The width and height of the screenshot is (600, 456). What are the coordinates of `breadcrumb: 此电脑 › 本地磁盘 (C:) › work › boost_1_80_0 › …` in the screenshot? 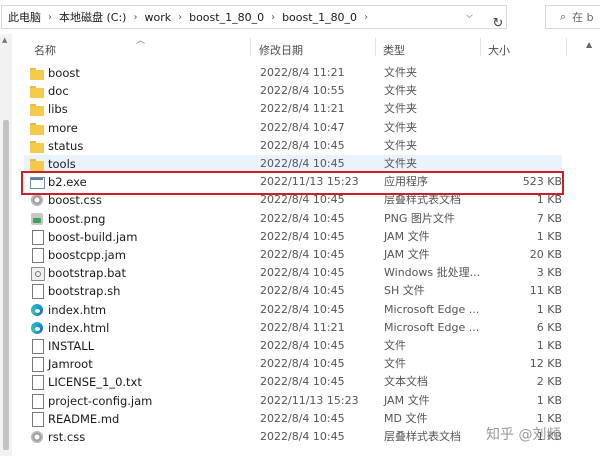 It's located at (191, 17).